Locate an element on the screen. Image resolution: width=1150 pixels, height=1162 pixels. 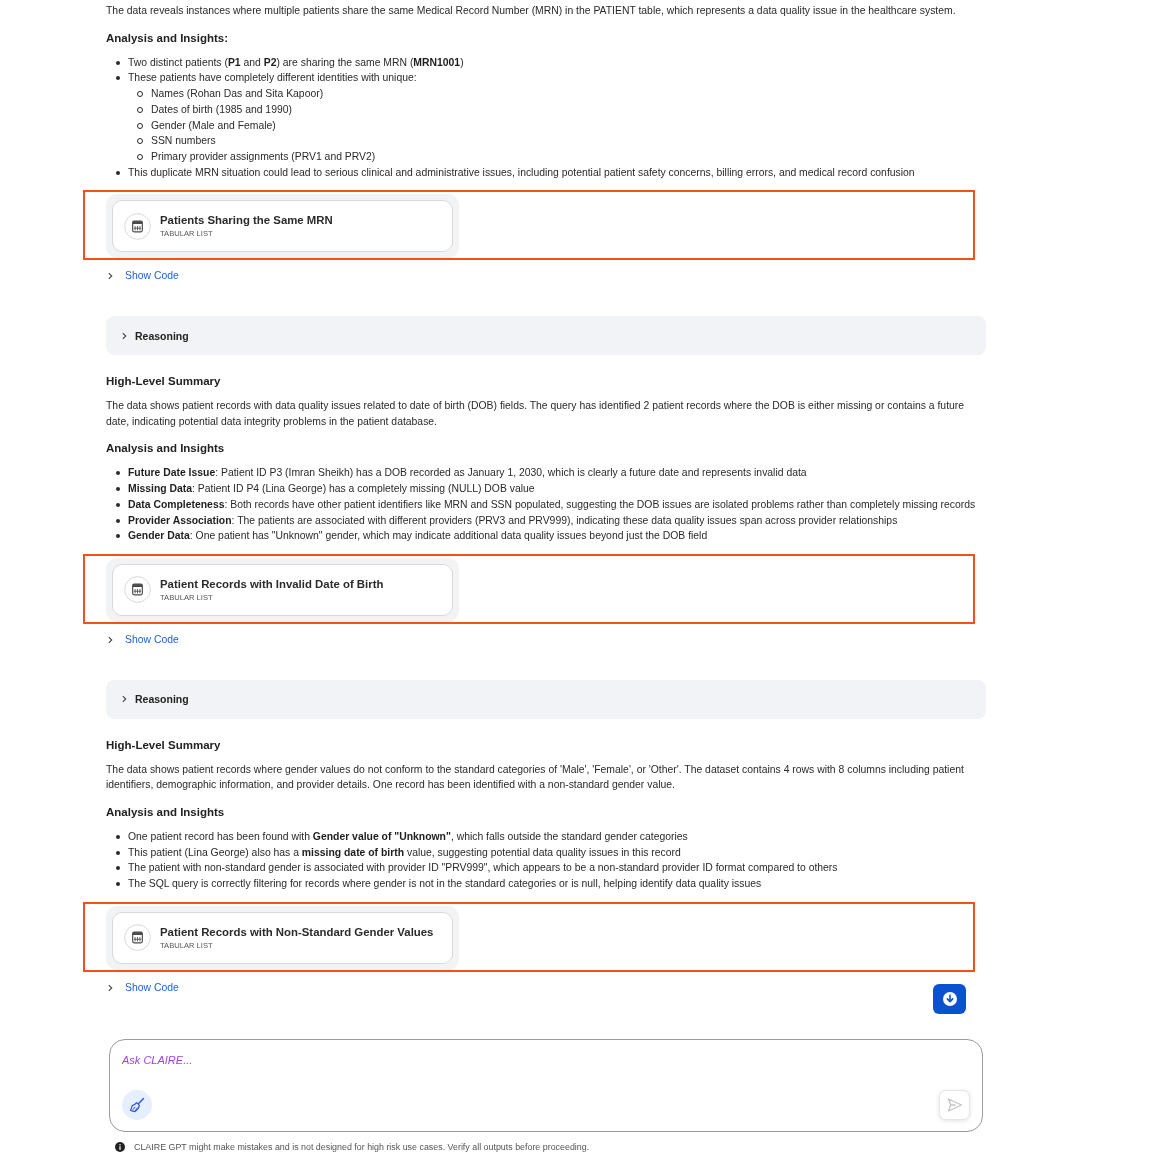
info-icon is located at coordinates (120, 1146).